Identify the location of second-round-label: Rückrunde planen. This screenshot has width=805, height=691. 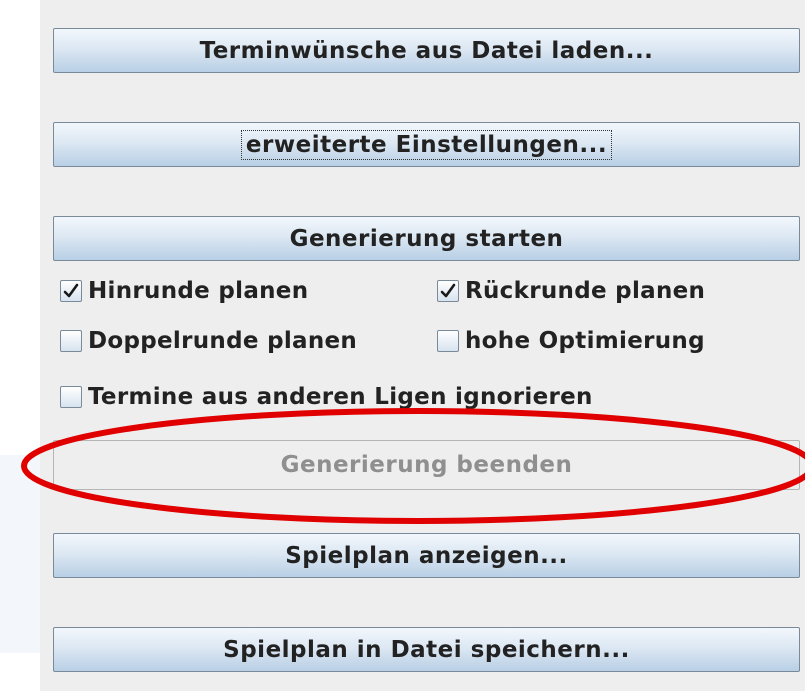
(585, 291).